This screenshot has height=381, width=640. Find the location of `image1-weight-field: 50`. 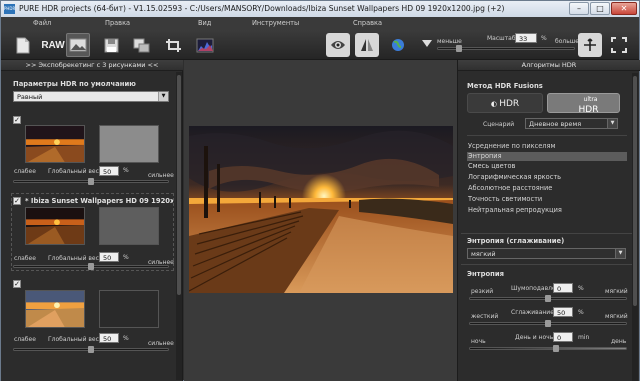

image1-weight-field: 50 is located at coordinates (109, 171).